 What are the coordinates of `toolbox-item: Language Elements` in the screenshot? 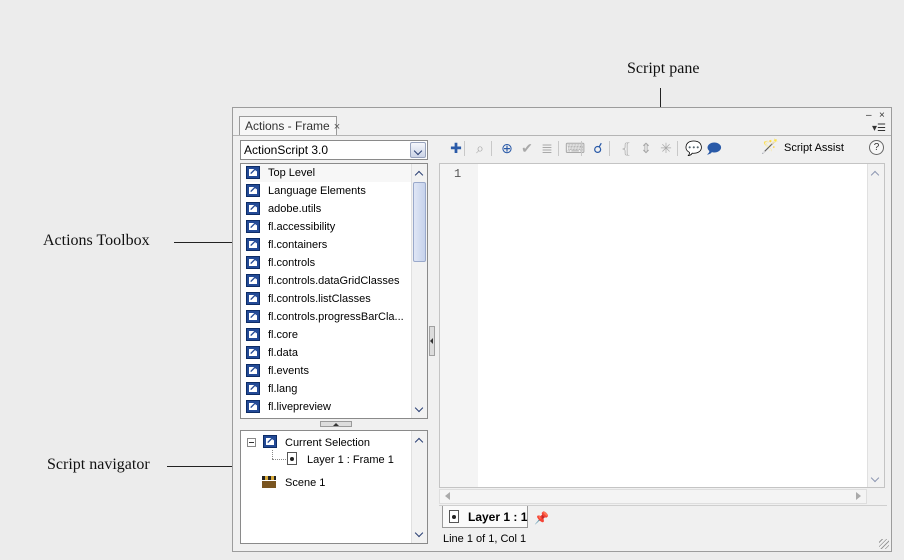 It's located at (329, 191).